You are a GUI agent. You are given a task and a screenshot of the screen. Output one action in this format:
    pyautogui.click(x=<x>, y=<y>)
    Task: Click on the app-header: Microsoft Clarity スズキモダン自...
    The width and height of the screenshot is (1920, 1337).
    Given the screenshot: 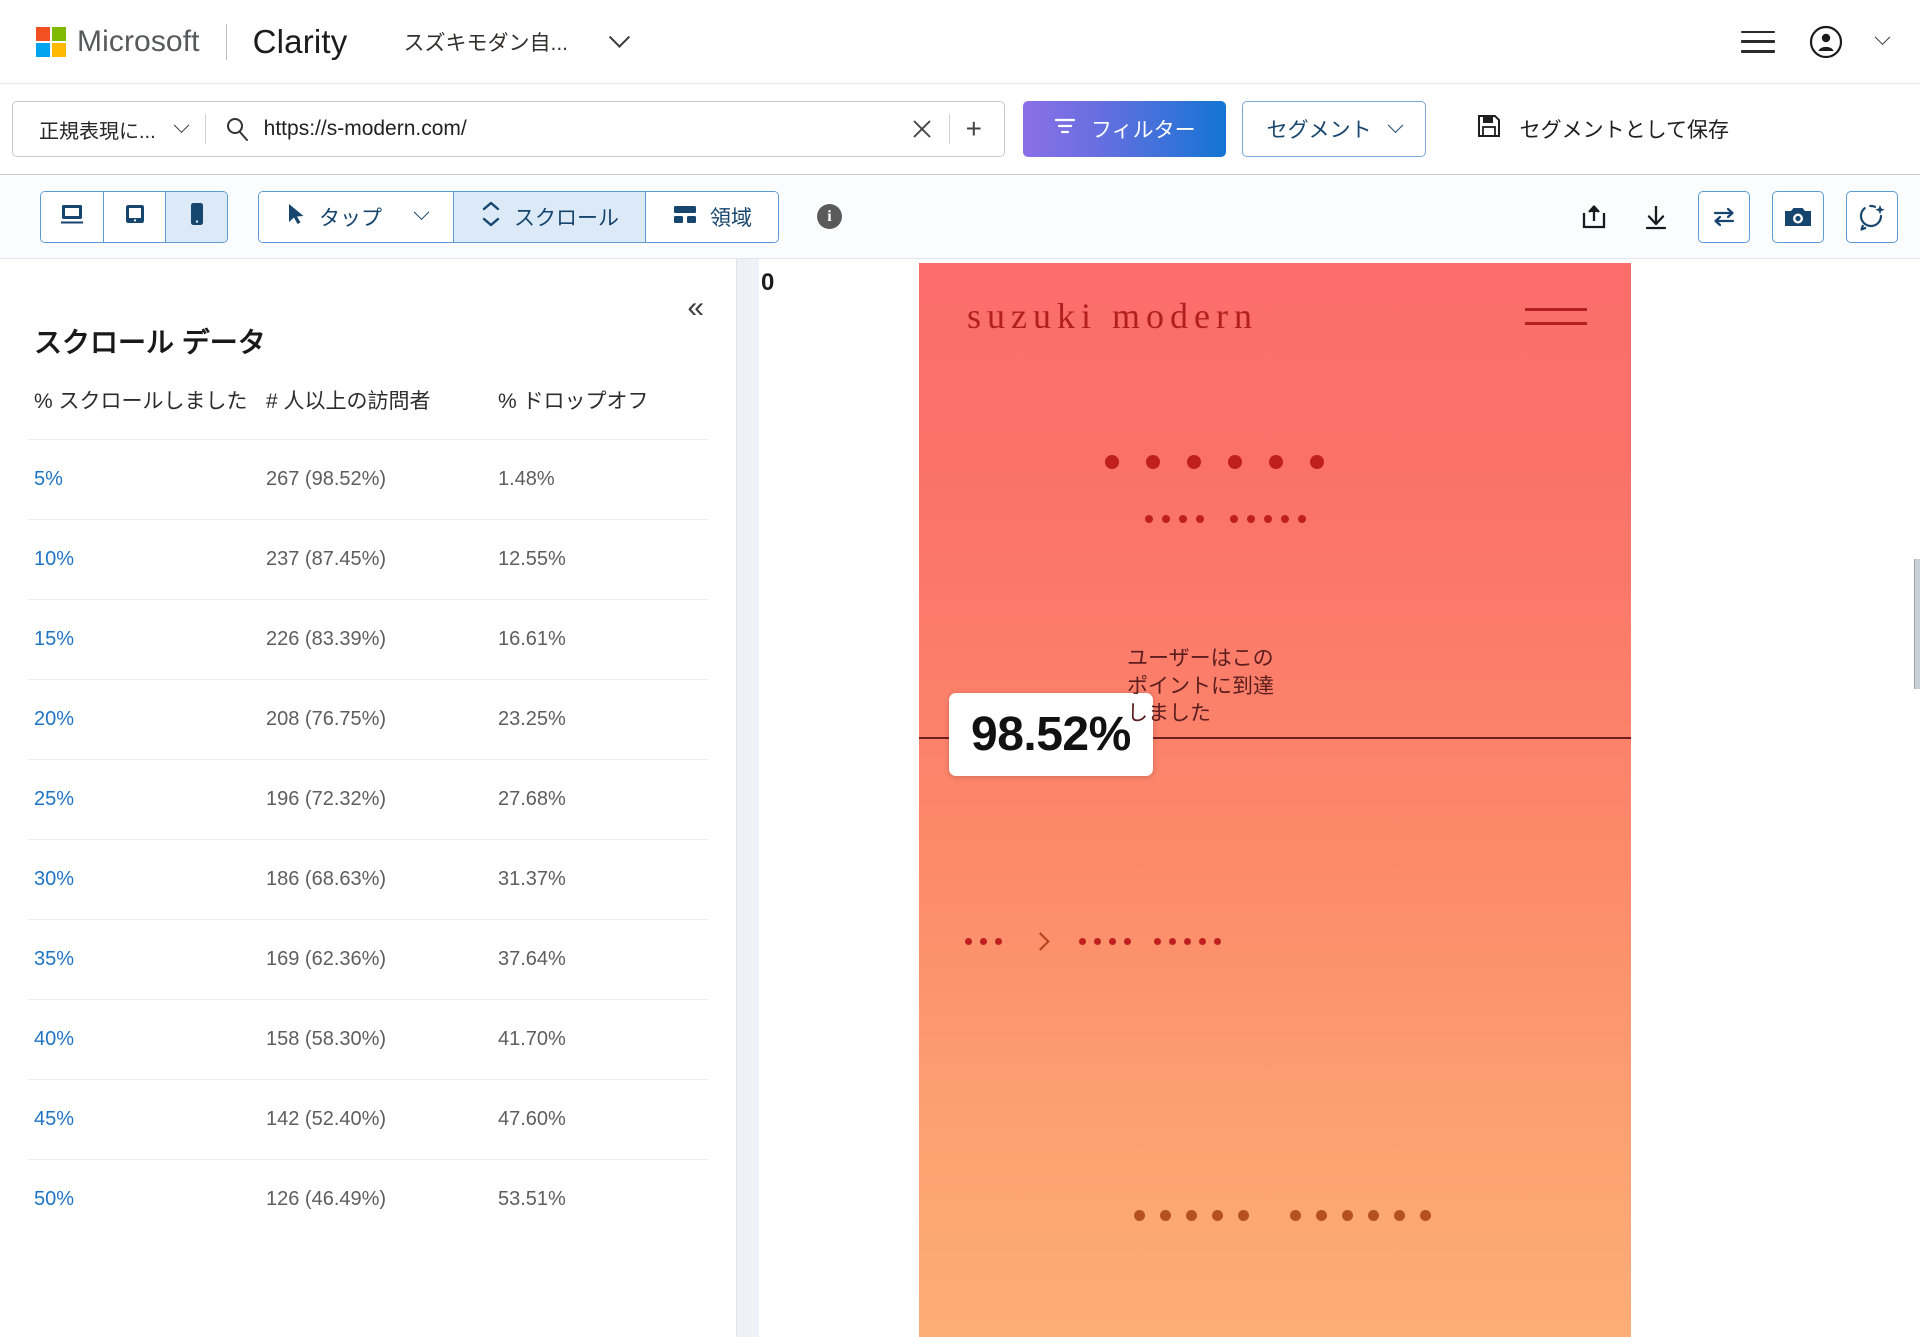 What is the action you would take?
    pyautogui.click(x=960, y=42)
    